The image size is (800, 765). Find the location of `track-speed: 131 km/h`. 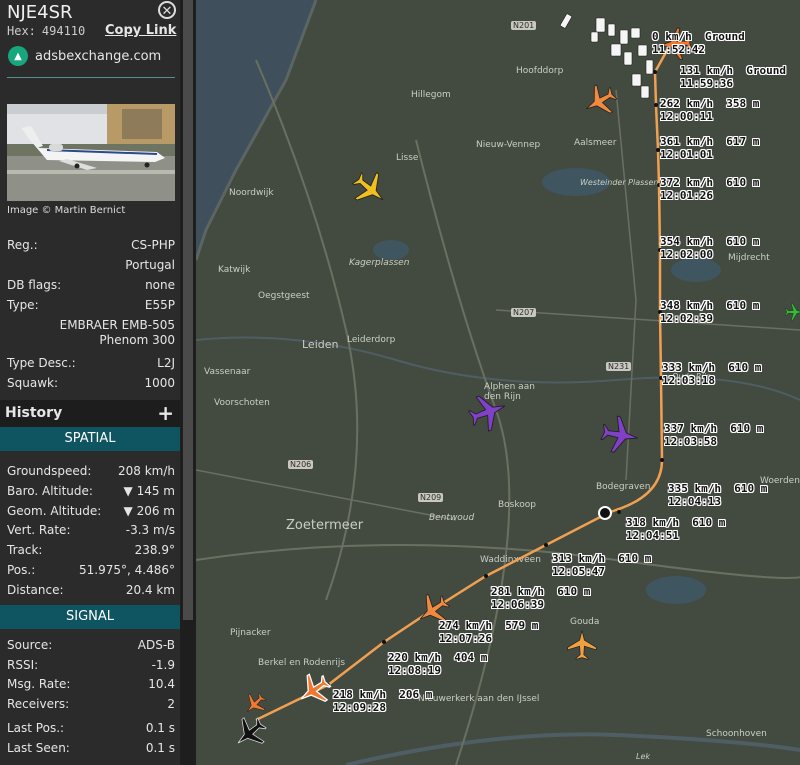

track-speed: 131 km/h is located at coordinates (706, 70).